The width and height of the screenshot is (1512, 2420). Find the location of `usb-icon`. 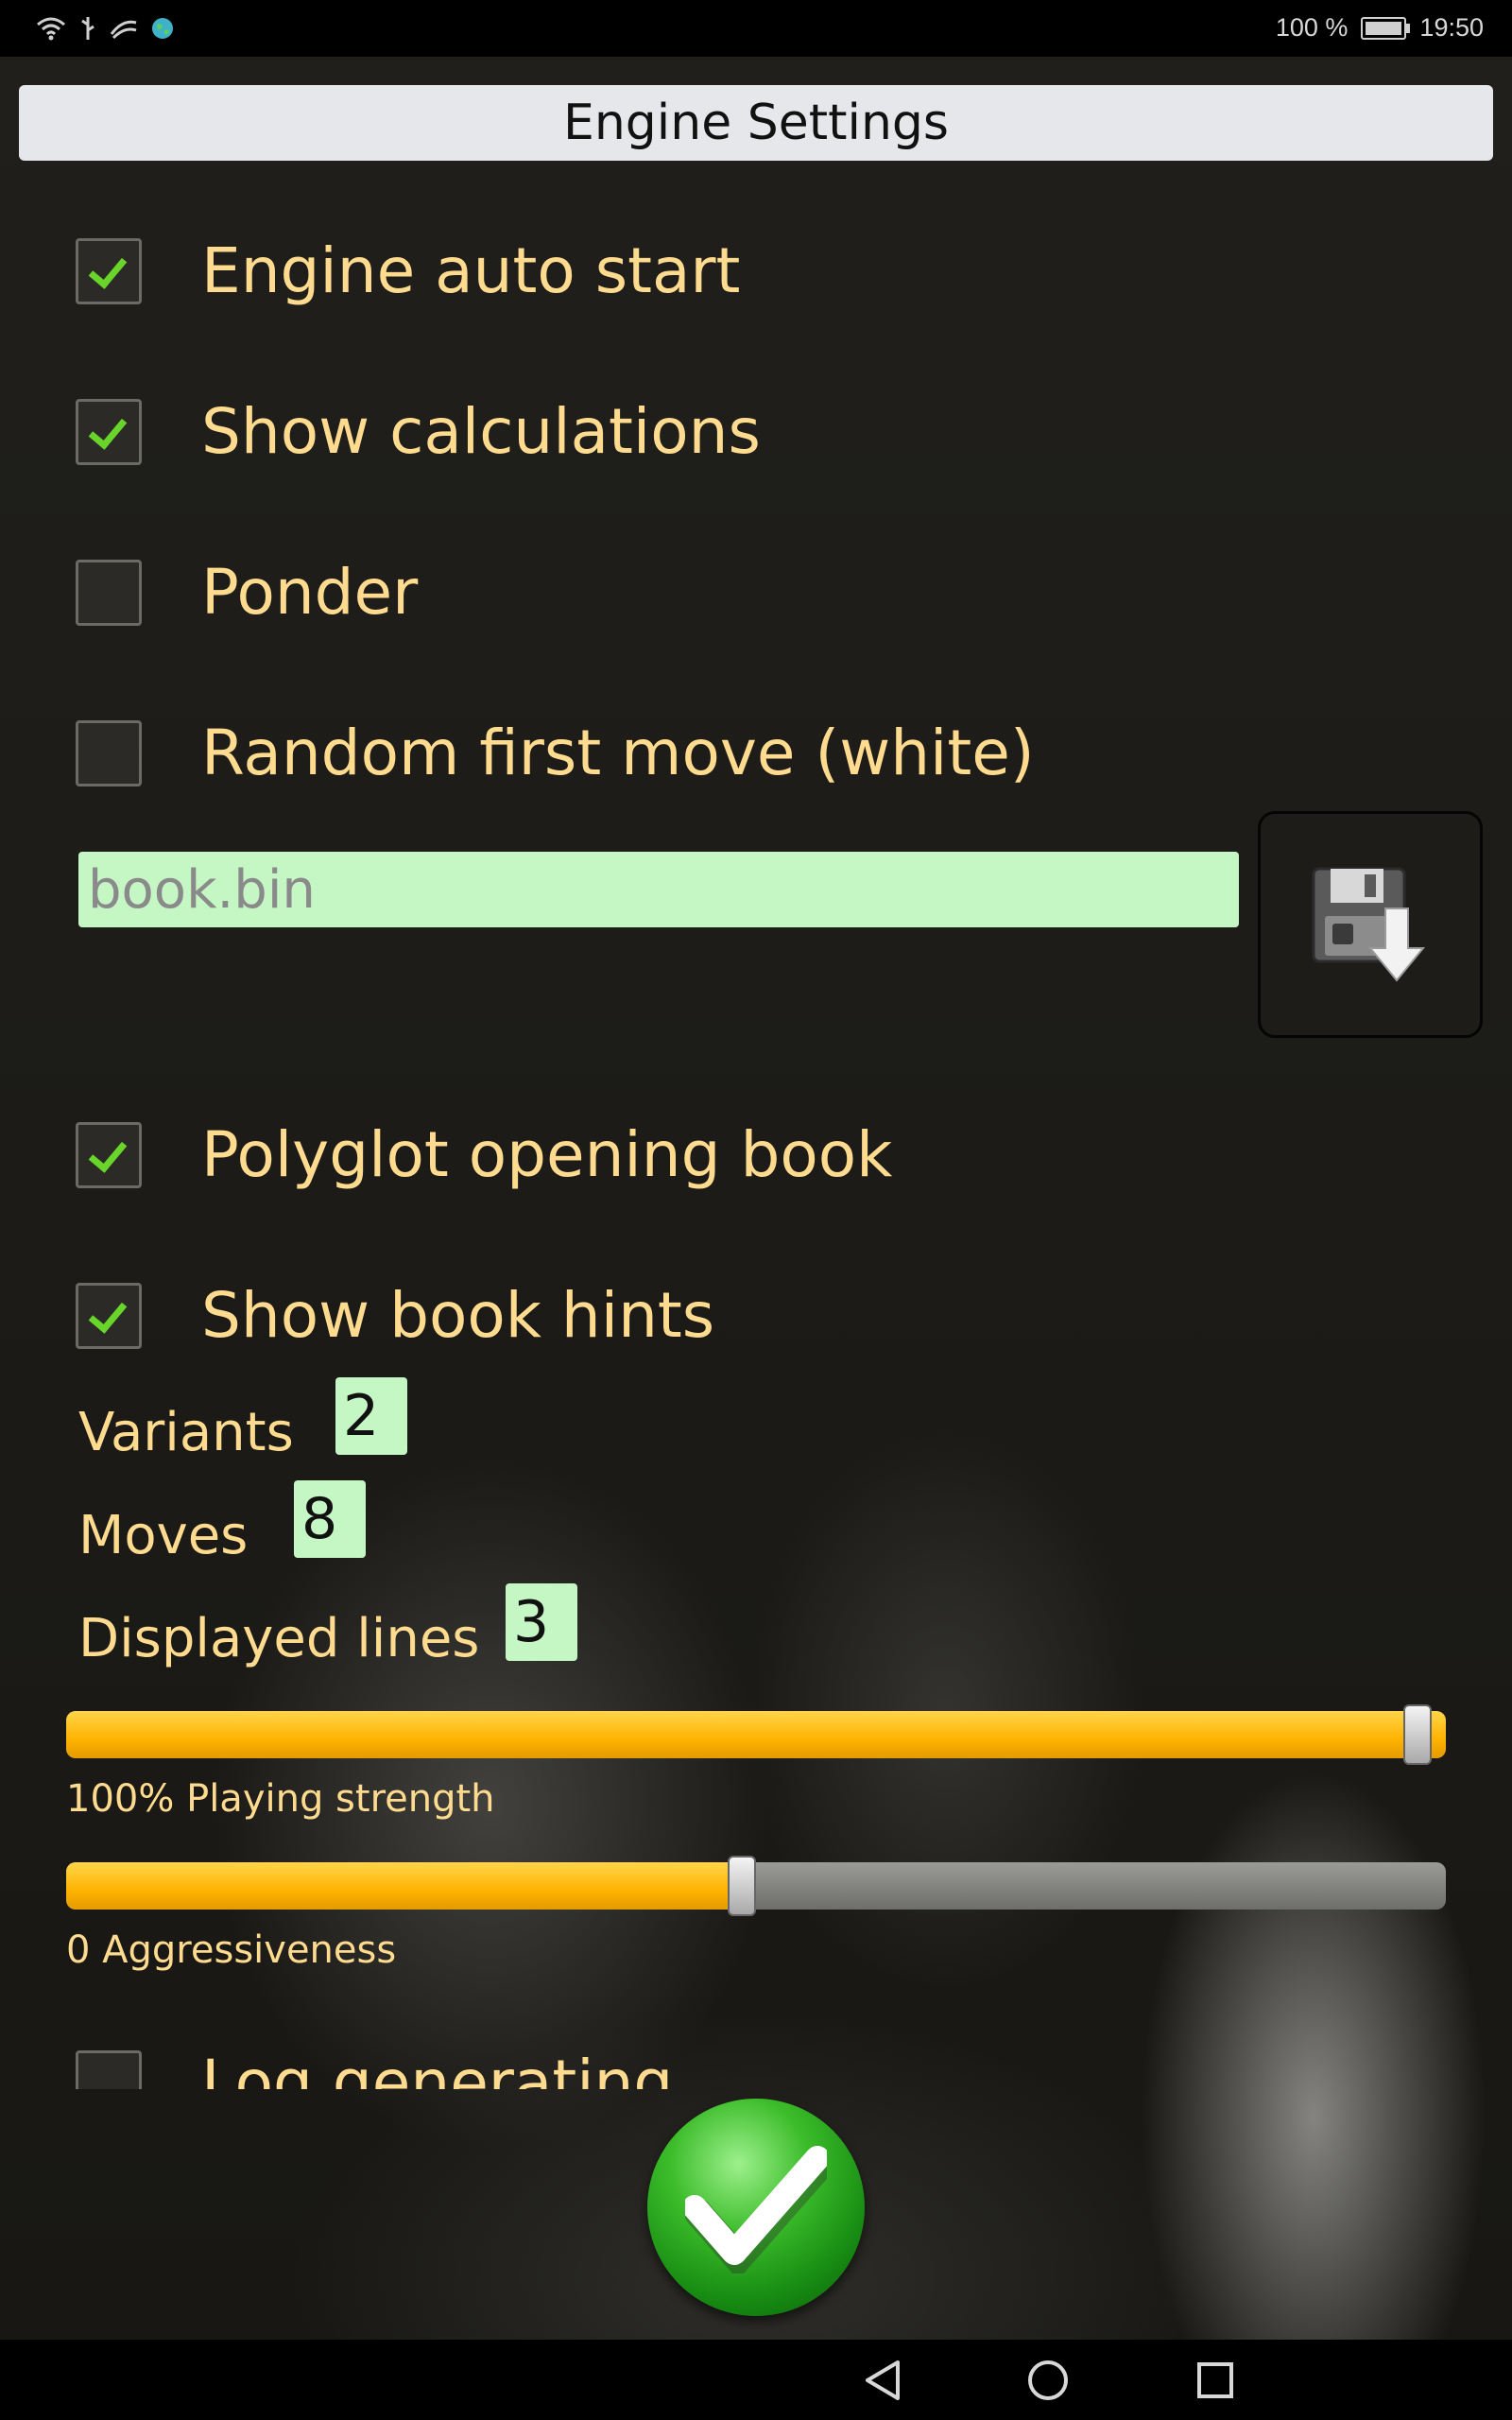

usb-icon is located at coordinates (87, 32).